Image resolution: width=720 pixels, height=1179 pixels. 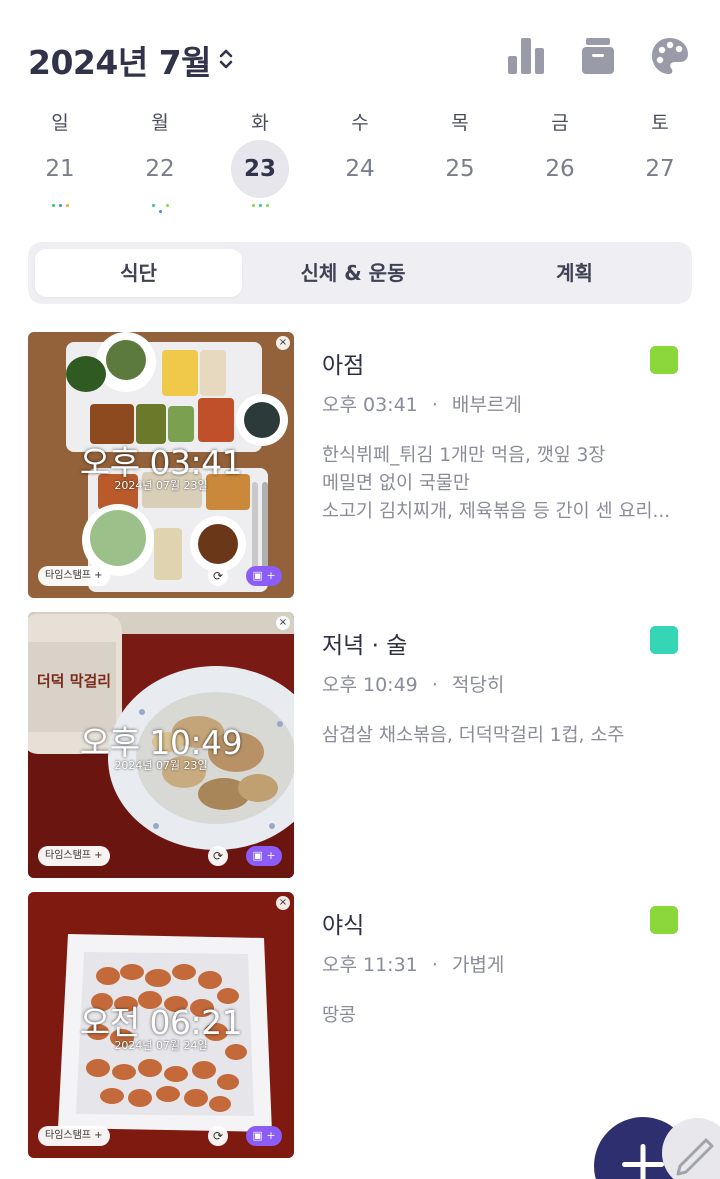 I want to click on day-cell: 목 25, so click(x=460, y=165).